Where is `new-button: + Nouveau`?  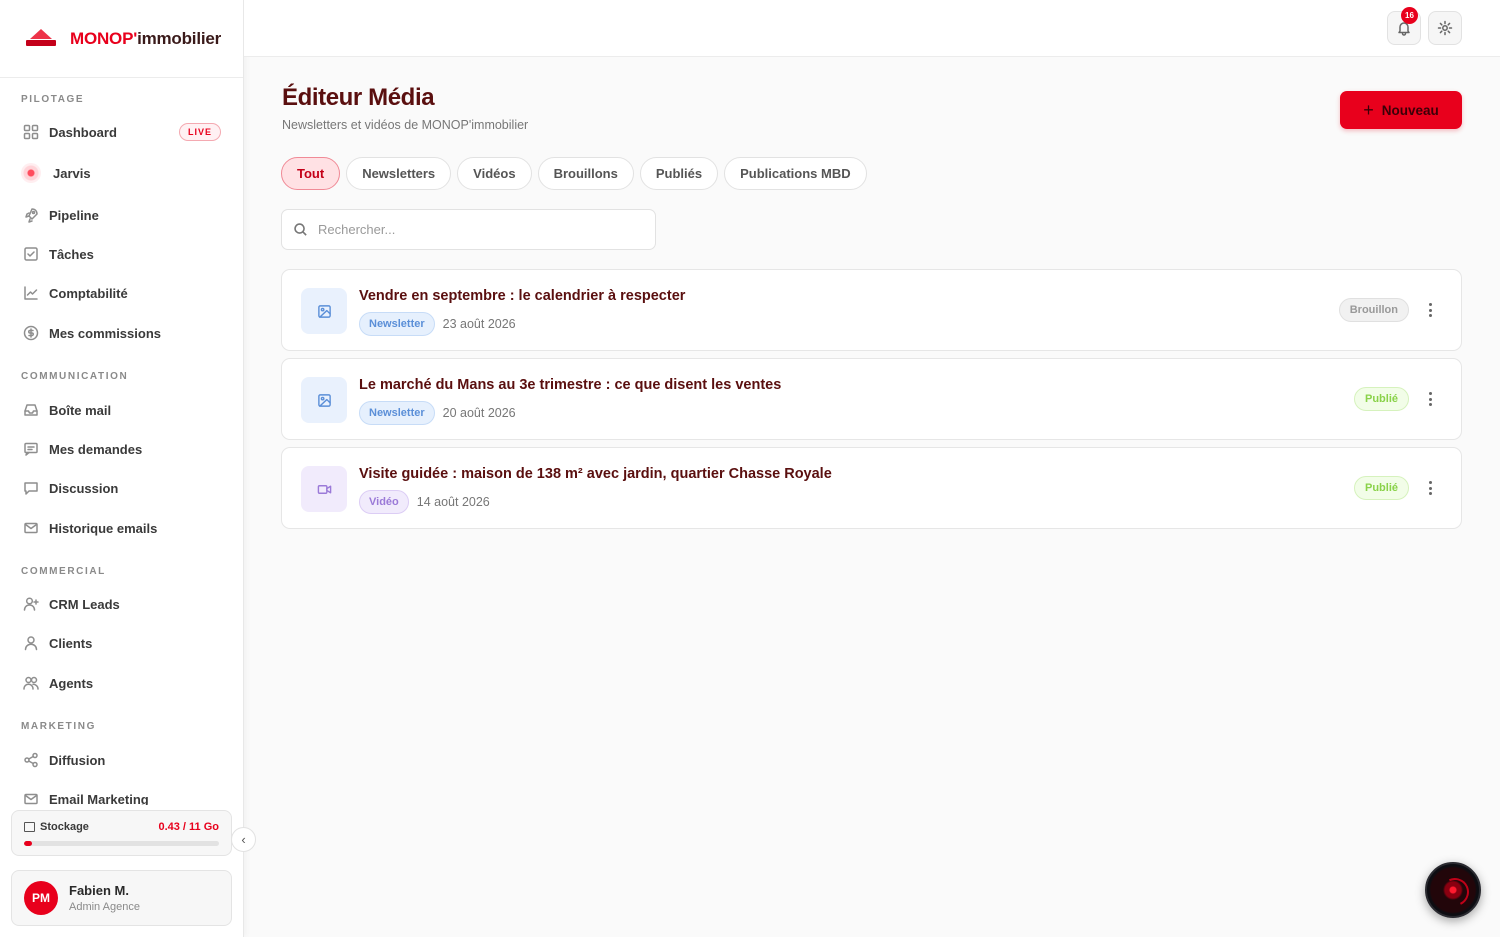
new-button: + Nouveau is located at coordinates (1401, 110).